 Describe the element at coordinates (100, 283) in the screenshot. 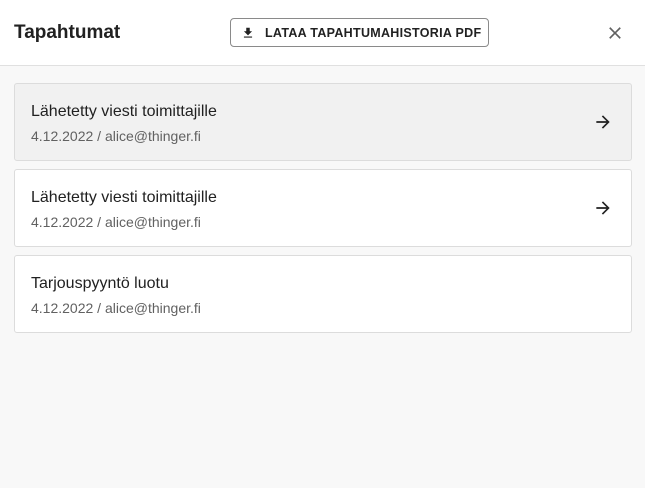

I see `event-title: Tarjouspyyntö luotu` at that location.